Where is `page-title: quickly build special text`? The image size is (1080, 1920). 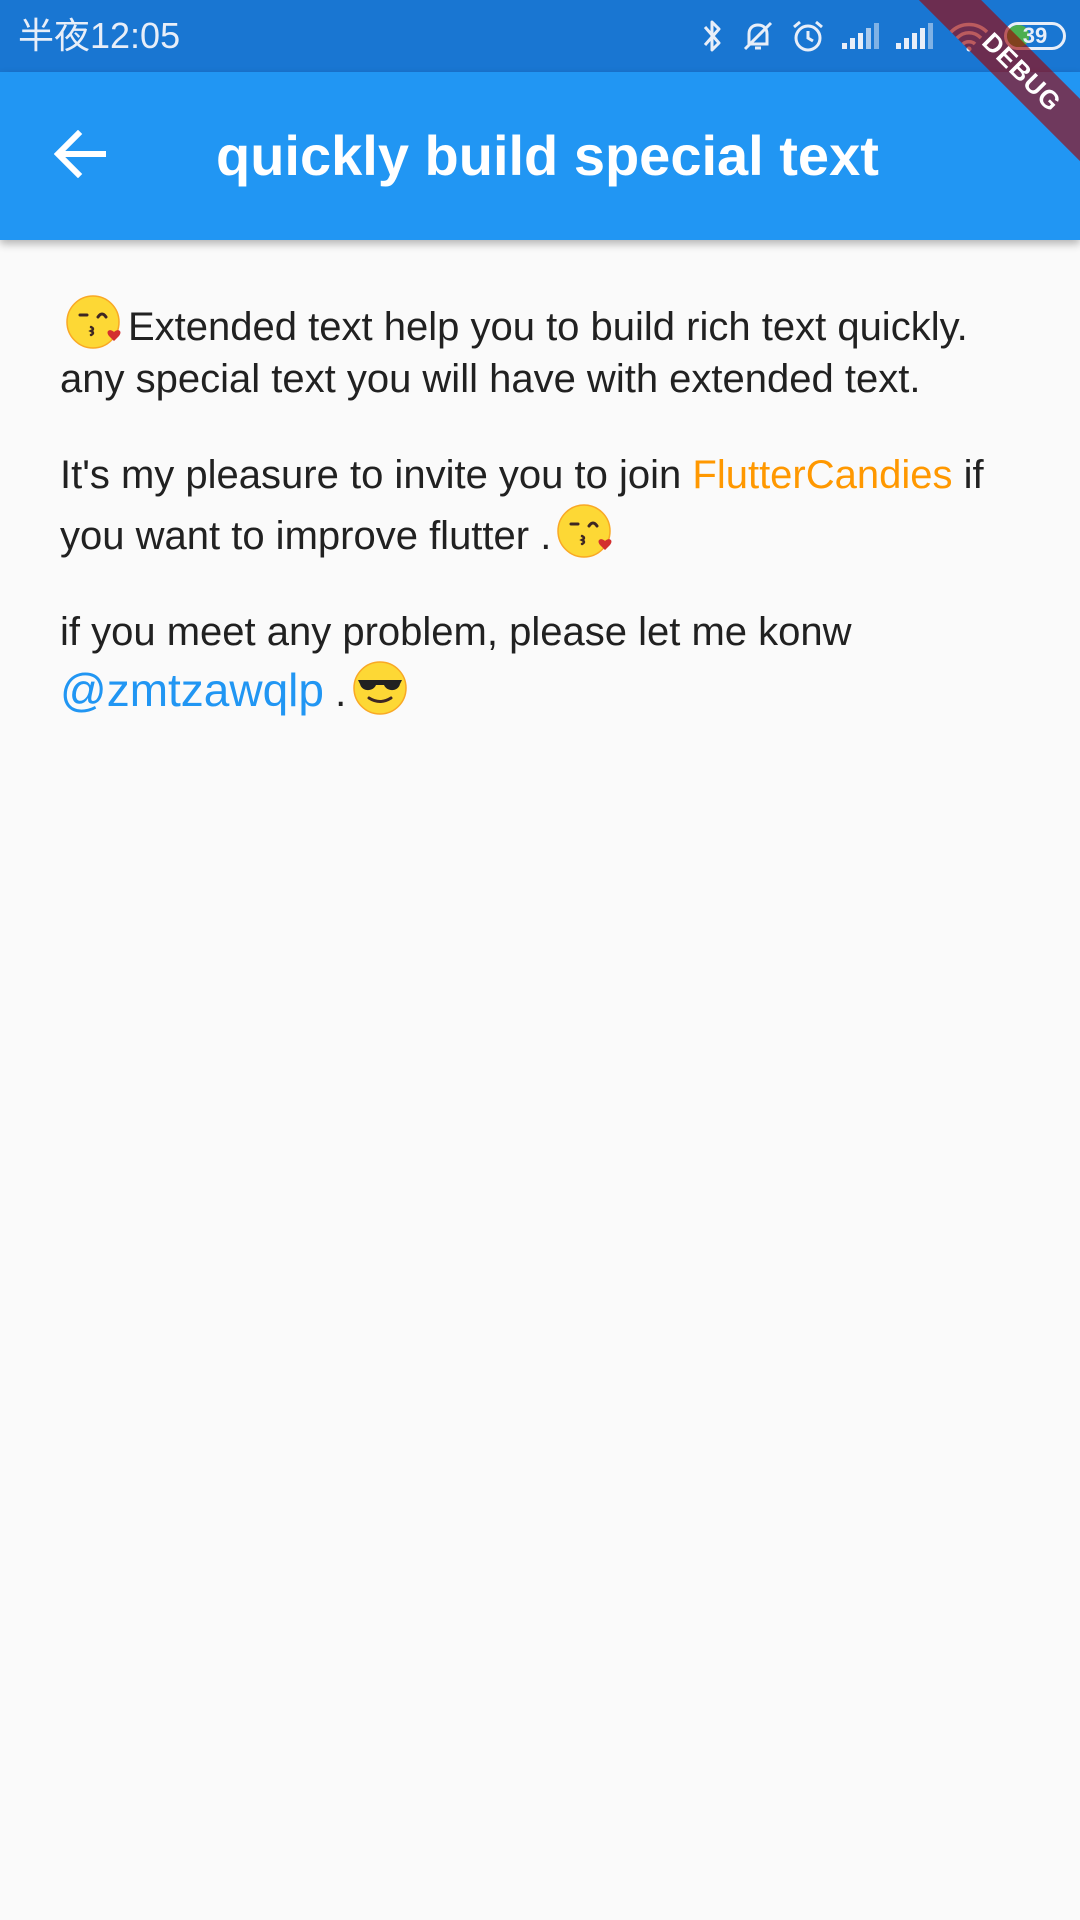
page-title: quickly build special text is located at coordinates (547, 155).